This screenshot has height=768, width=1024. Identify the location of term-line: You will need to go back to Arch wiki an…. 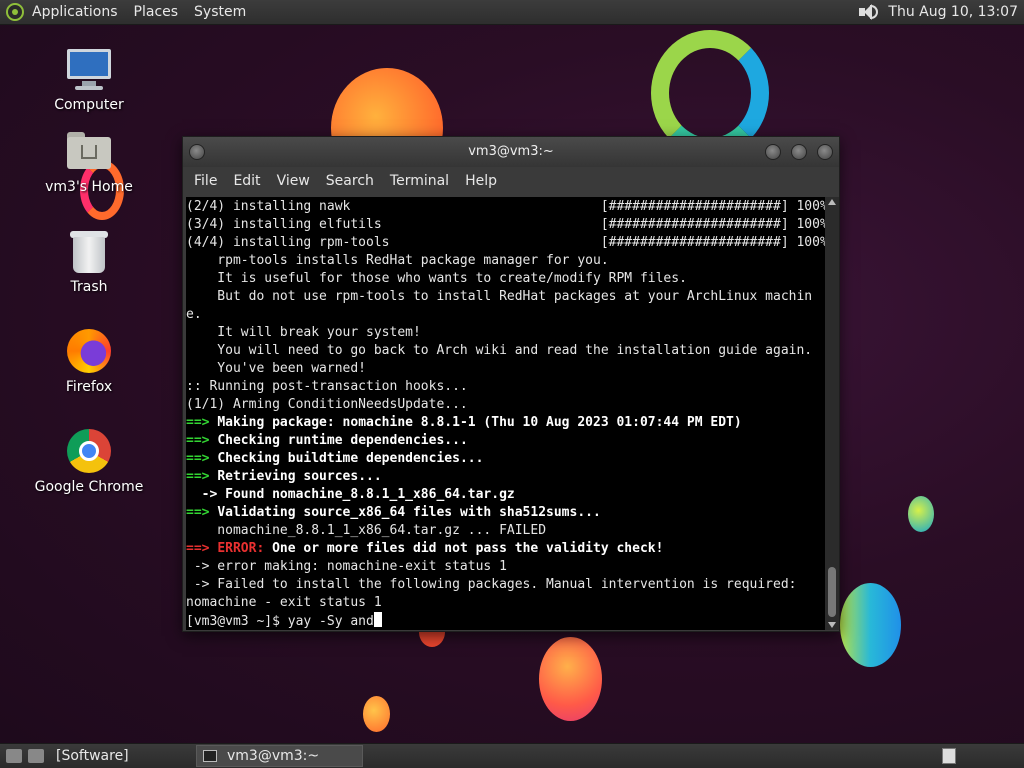
(499, 350).